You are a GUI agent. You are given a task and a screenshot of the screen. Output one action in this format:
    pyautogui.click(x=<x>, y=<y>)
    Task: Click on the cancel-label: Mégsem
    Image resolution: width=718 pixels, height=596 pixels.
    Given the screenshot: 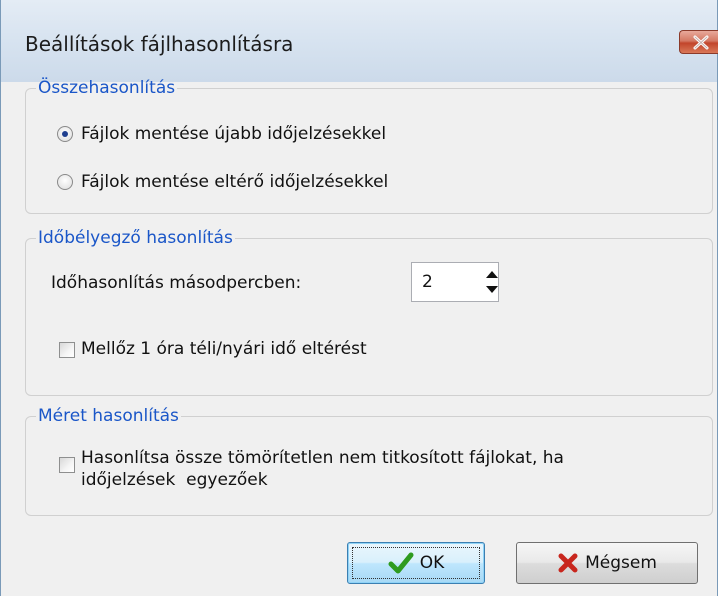 What is the action you would take?
    pyautogui.click(x=621, y=563)
    